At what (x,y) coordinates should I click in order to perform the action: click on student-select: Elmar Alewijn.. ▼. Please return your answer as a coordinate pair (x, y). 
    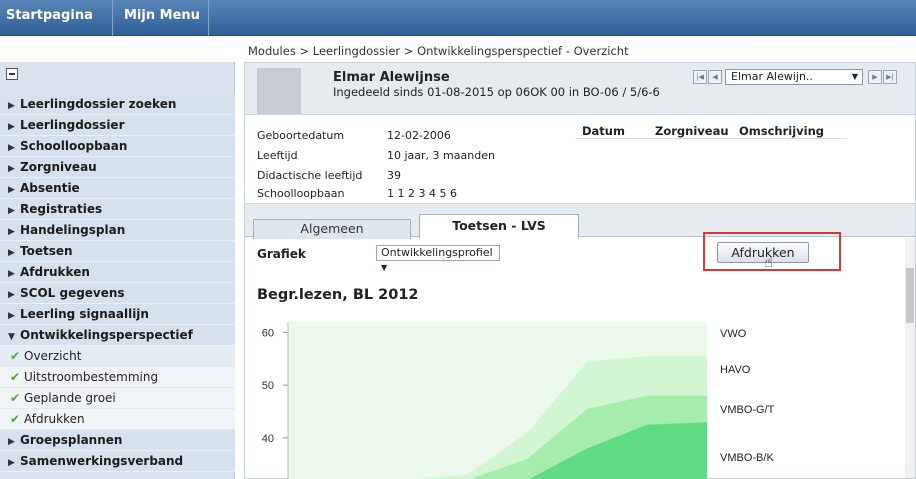
    Looking at the image, I should click on (794, 77).